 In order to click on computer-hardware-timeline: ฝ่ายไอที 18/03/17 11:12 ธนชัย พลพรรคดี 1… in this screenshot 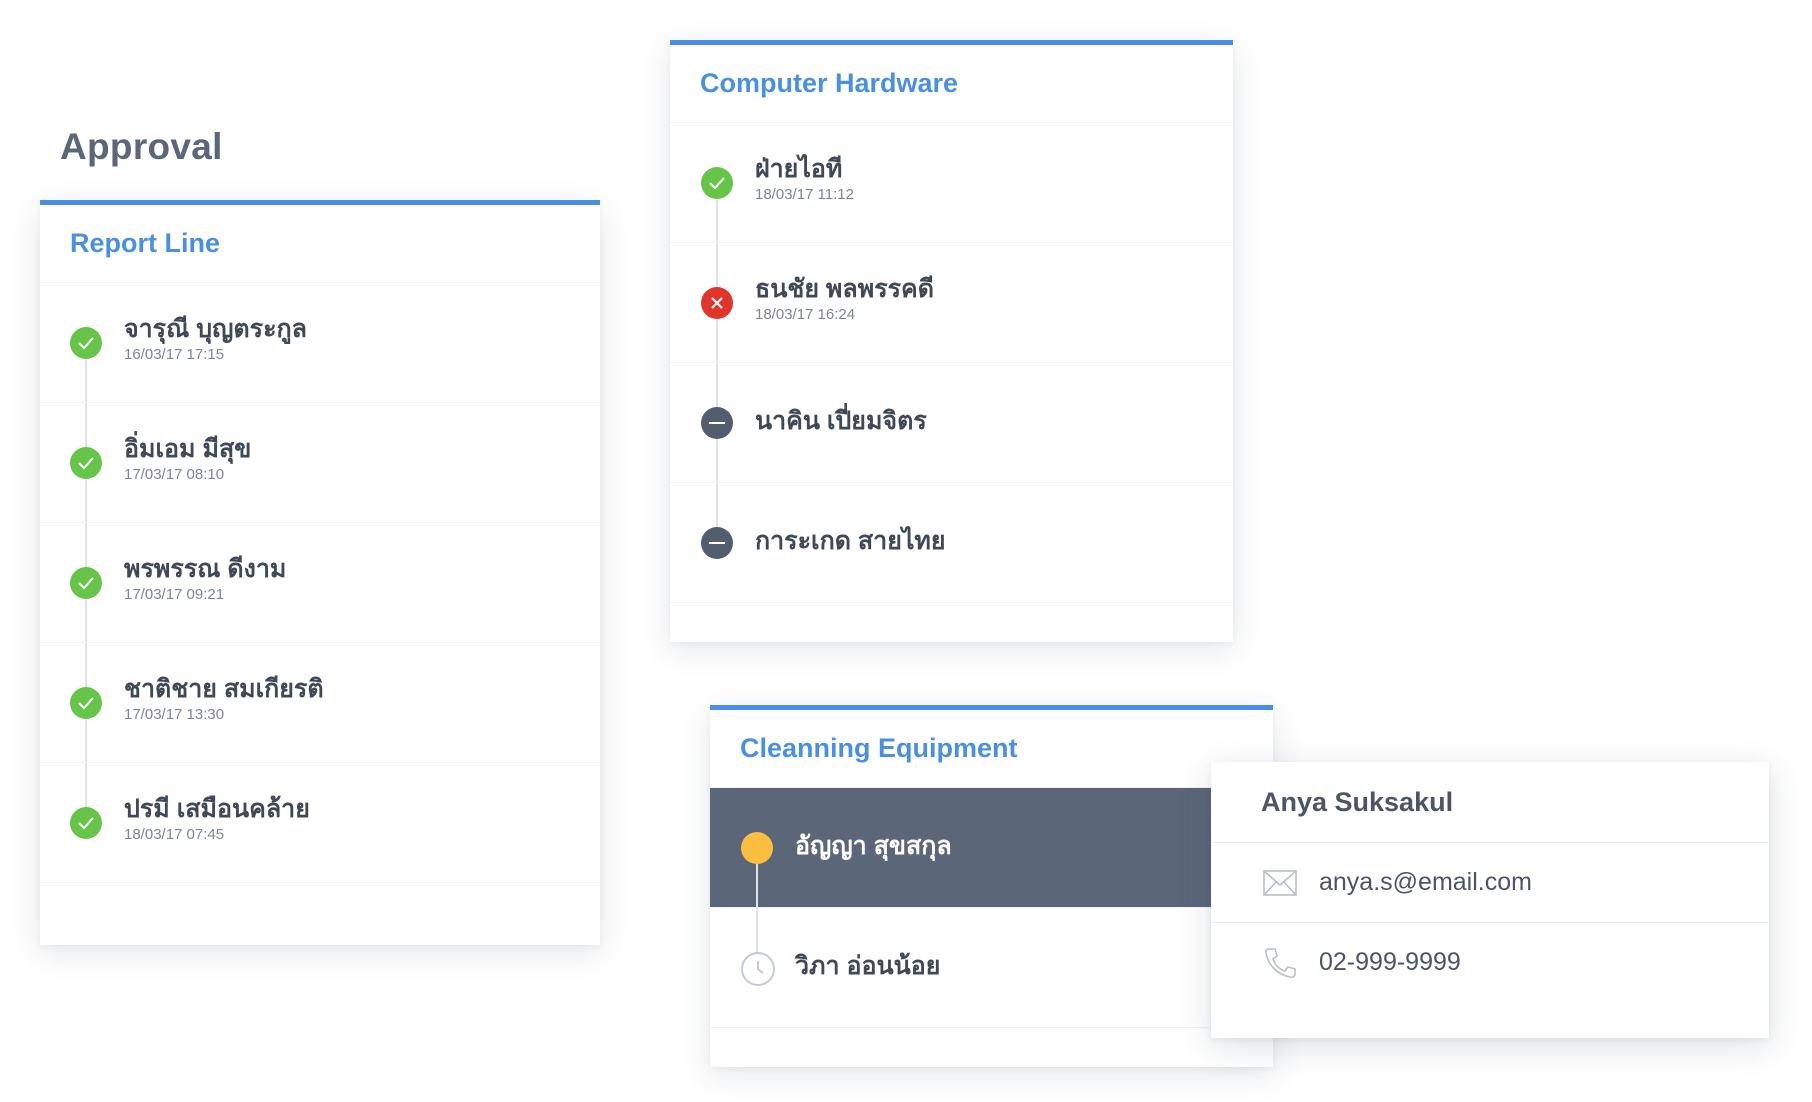, I will do `click(951, 363)`.